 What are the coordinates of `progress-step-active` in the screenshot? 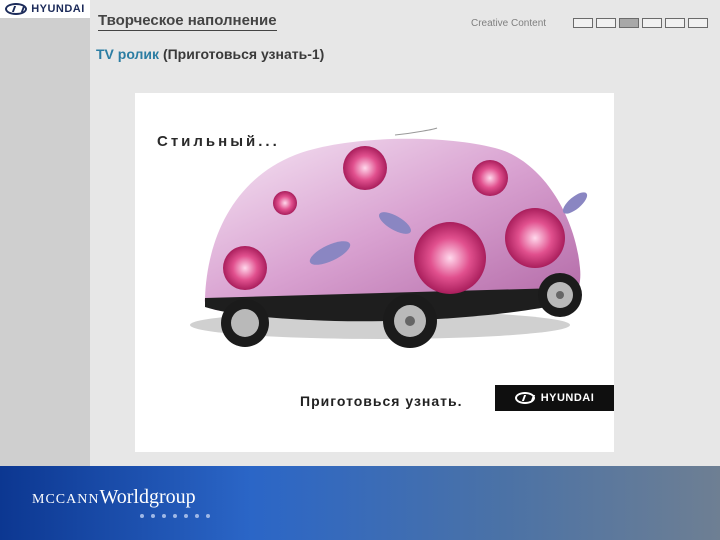 It's located at (629, 23).